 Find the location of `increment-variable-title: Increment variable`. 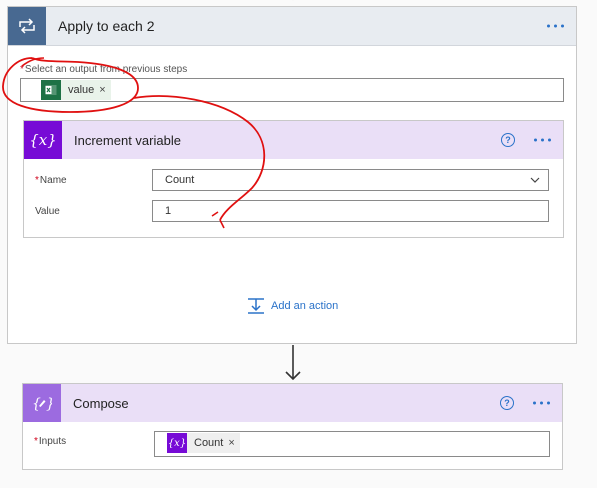

increment-variable-title: Increment variable is located at coordinates (127, 140).